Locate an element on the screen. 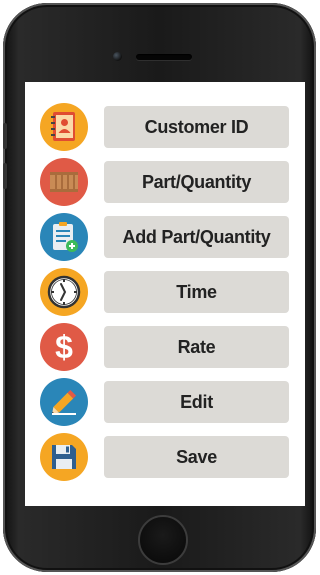  floppy-disk-icon is located at coordinates (64, 457).